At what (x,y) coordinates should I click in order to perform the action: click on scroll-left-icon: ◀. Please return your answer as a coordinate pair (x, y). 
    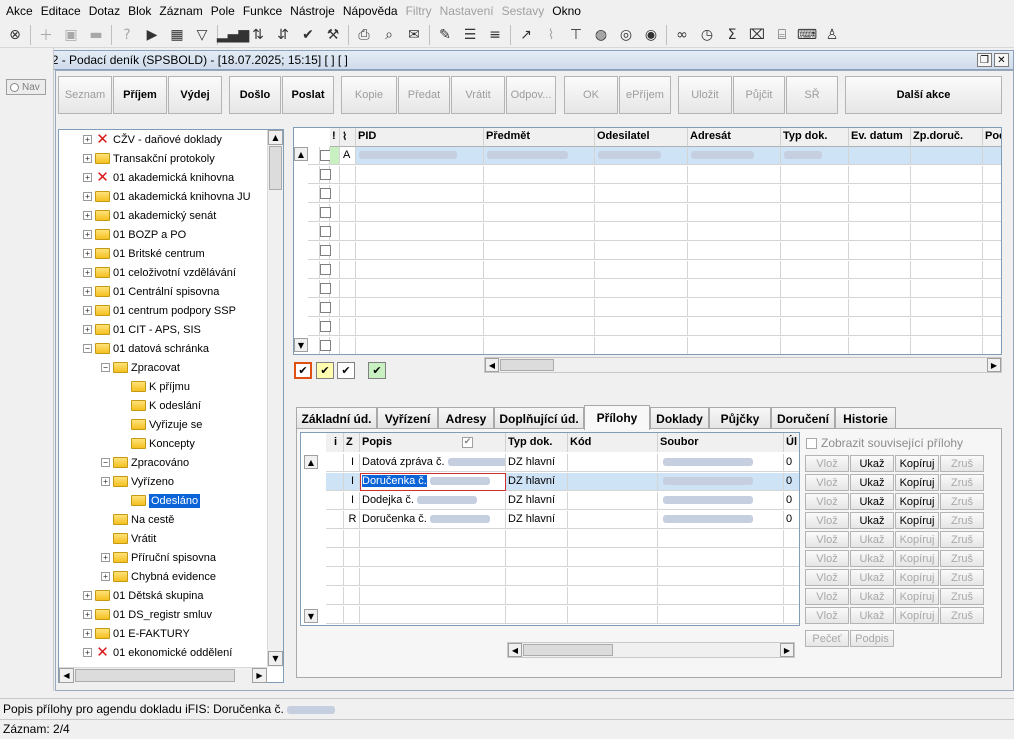
    Looking at the image, I should click on (492, 365).